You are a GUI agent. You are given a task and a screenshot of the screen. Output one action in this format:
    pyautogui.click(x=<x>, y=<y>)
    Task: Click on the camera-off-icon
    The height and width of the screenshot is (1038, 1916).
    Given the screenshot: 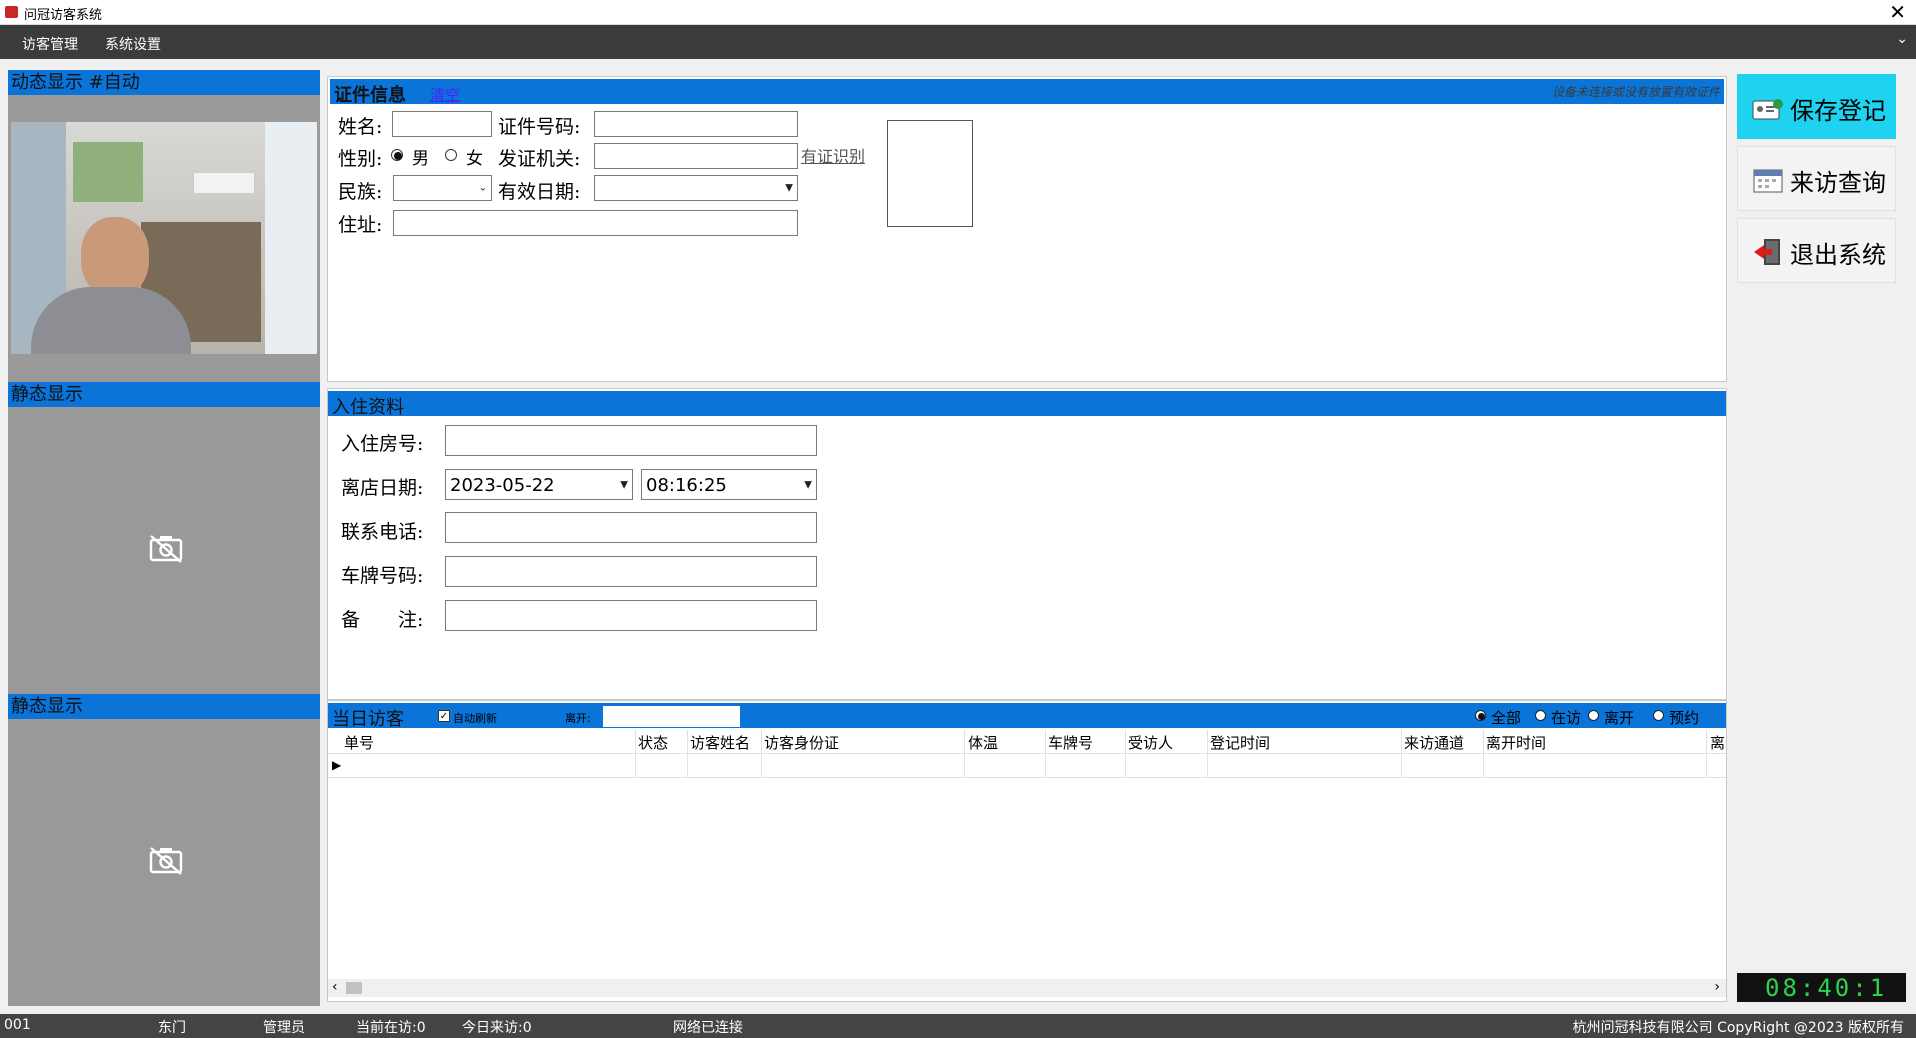 What is the action you would take?
    pyautogui.click(x=166, y=861)
    